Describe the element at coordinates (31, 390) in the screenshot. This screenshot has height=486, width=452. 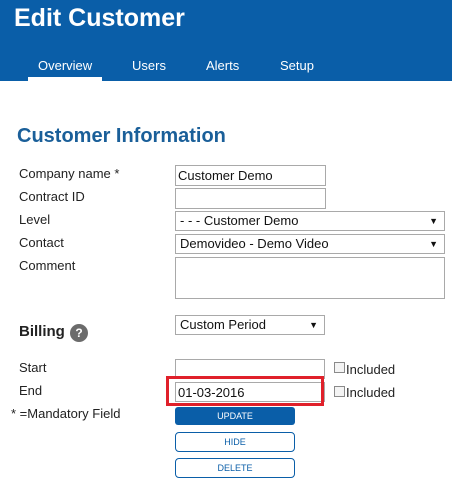
I see `end-label: End` at that location.